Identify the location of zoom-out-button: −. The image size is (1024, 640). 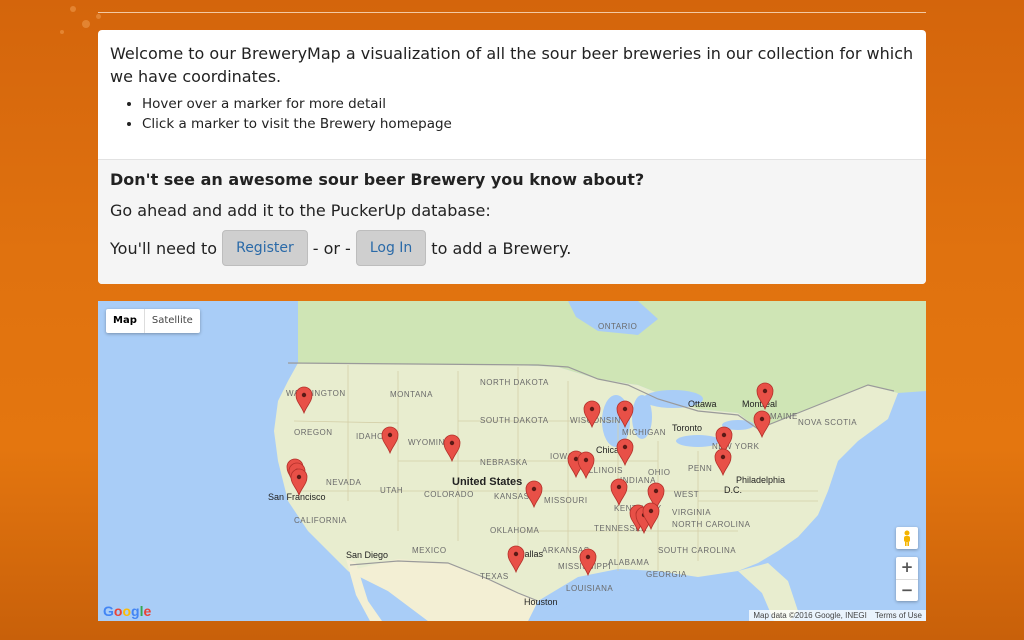
(907, 591).